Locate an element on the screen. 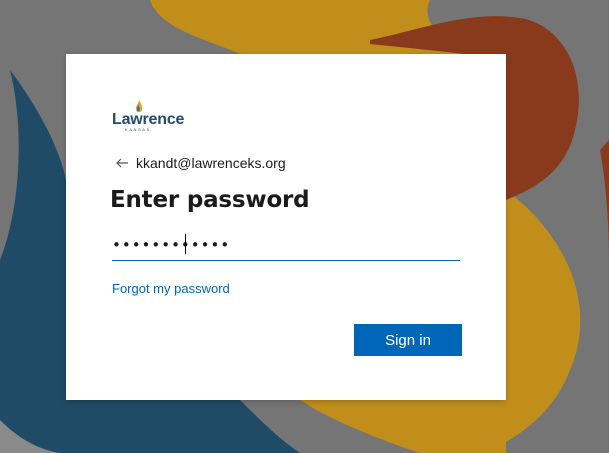 The image size is (609, 453). arrow-left-icon is located at coordinates (122, 163).